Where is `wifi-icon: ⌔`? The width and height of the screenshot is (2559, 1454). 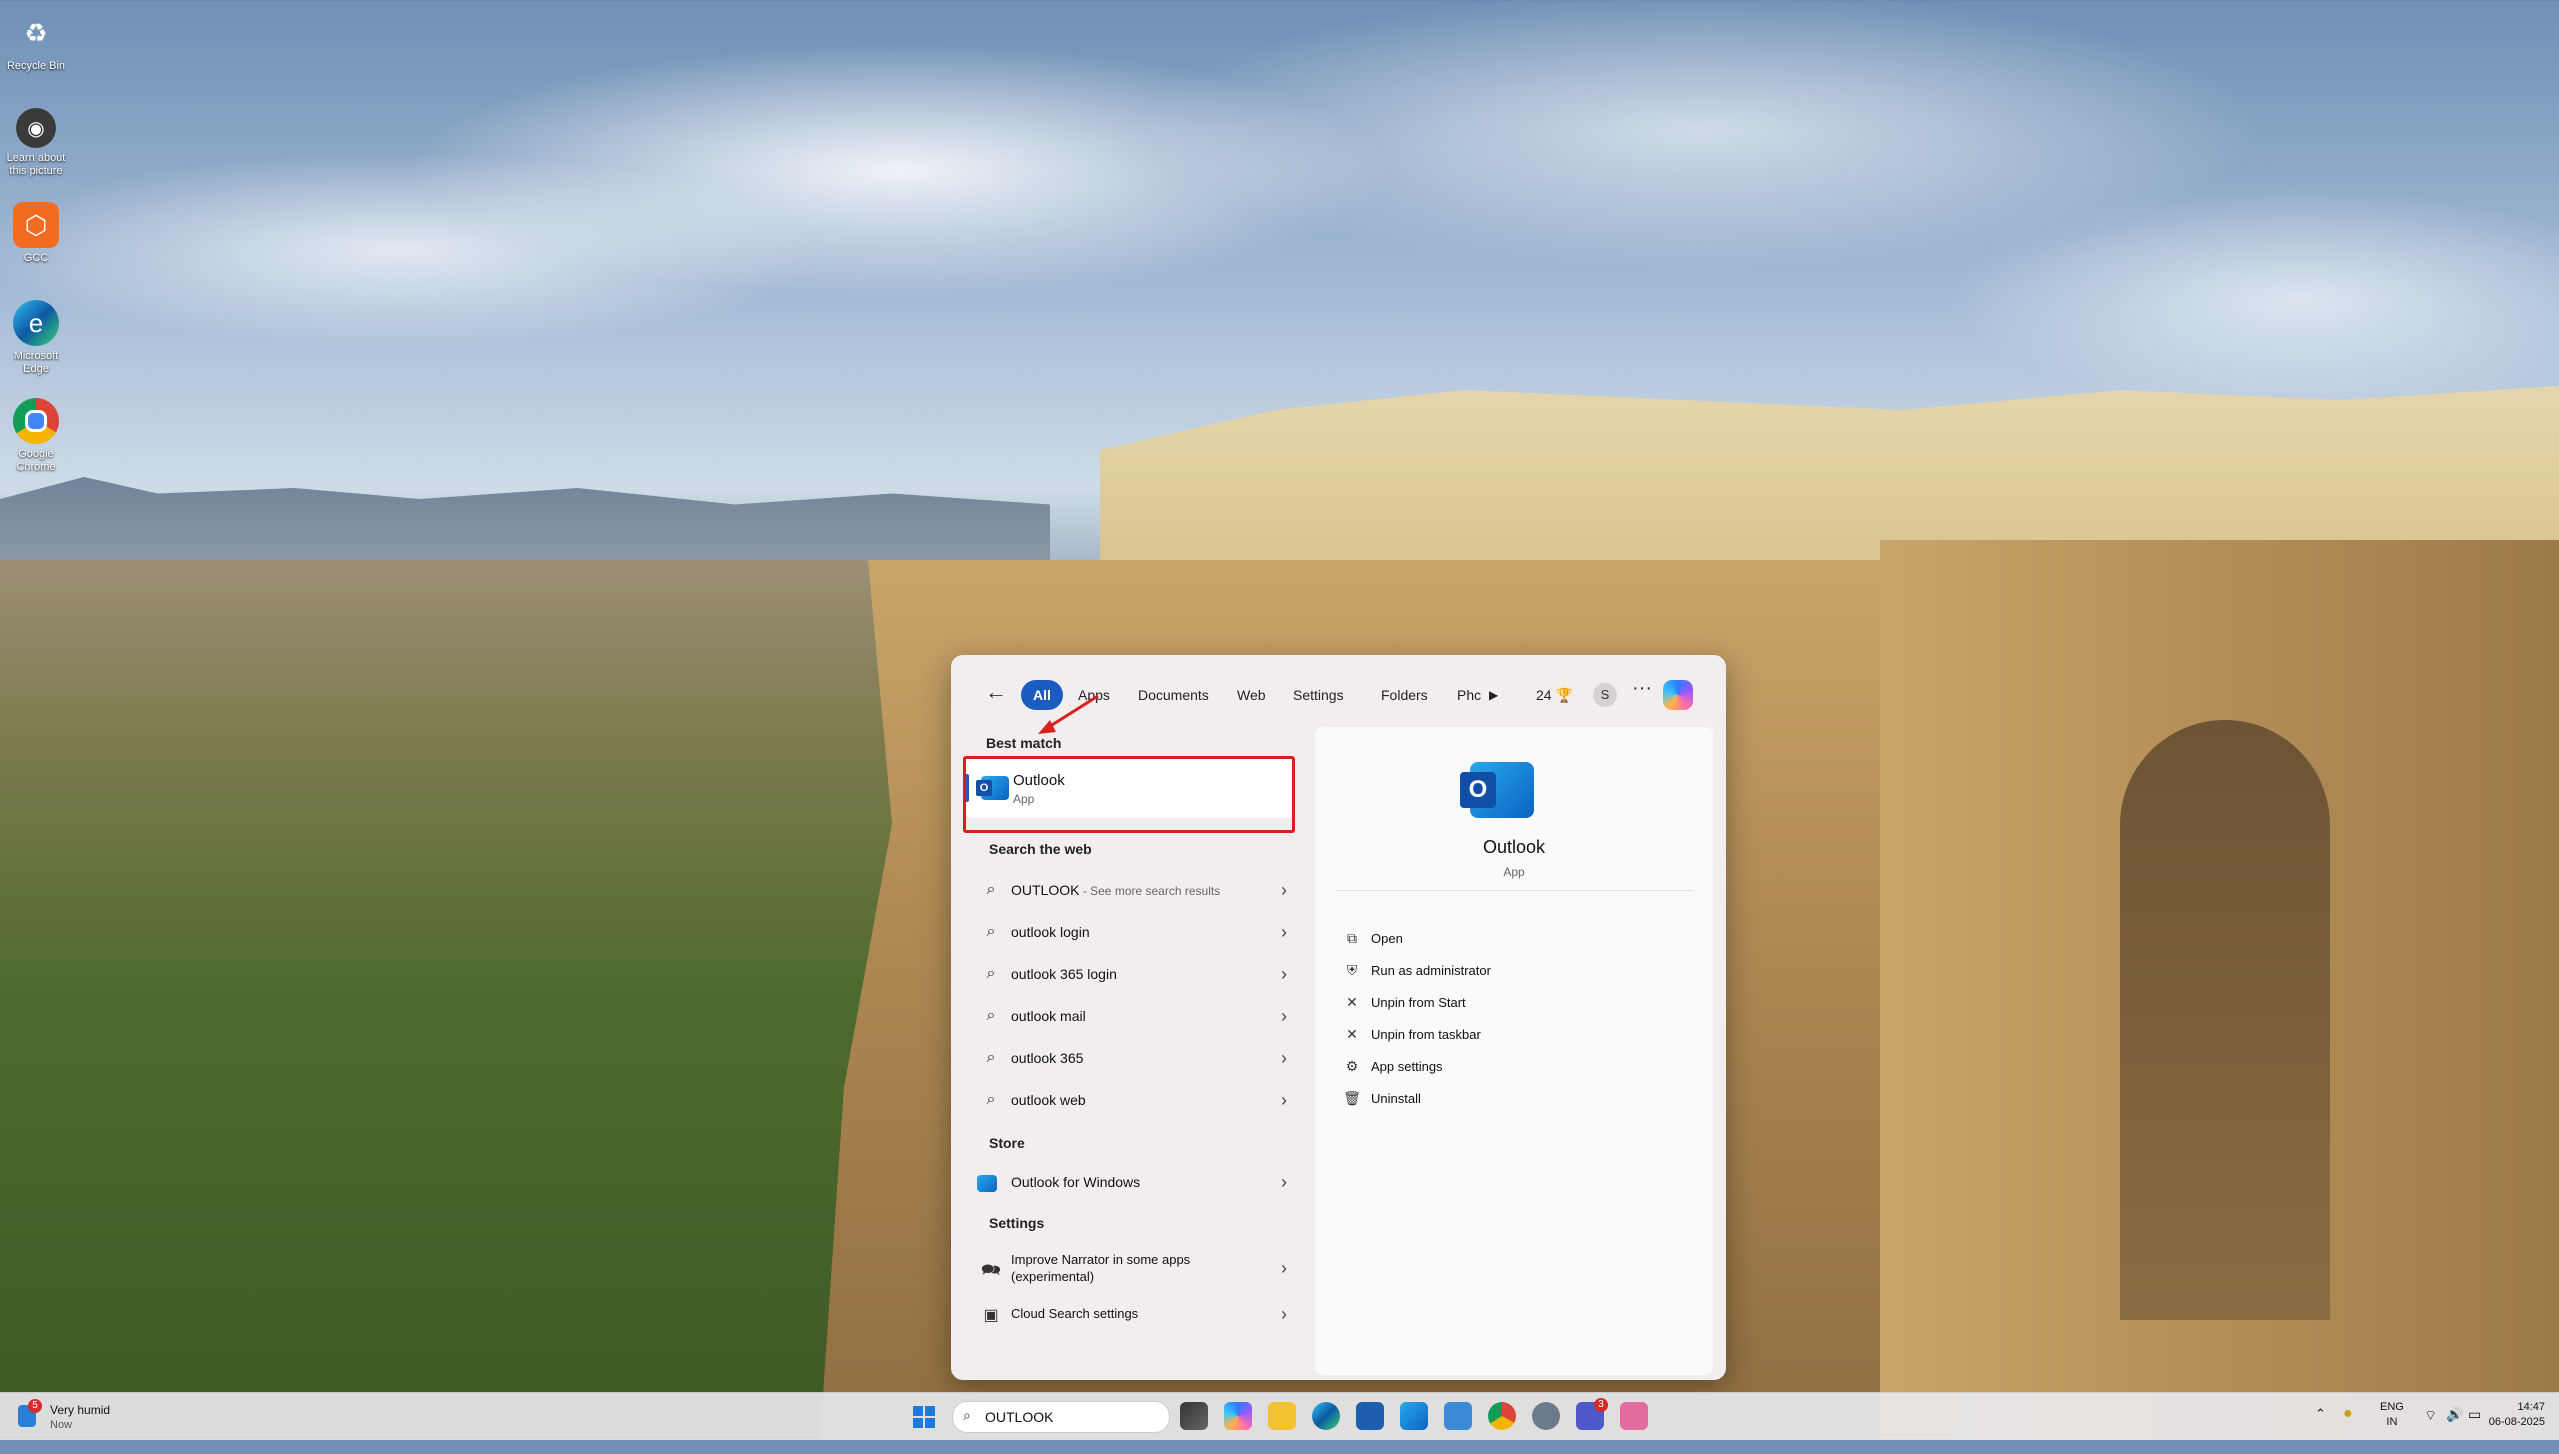 wifi-icon: ⌔ is located at coordinates (2430, 1430).